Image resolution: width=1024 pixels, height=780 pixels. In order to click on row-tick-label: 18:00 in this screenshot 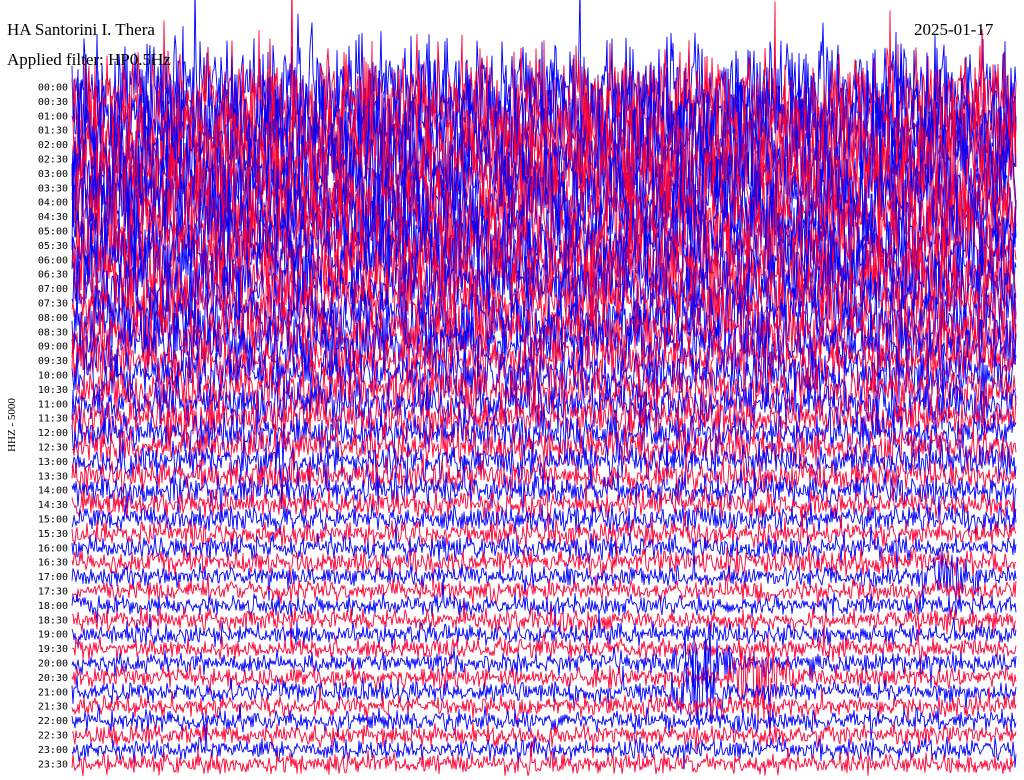, I will do `click(53, 606)`.